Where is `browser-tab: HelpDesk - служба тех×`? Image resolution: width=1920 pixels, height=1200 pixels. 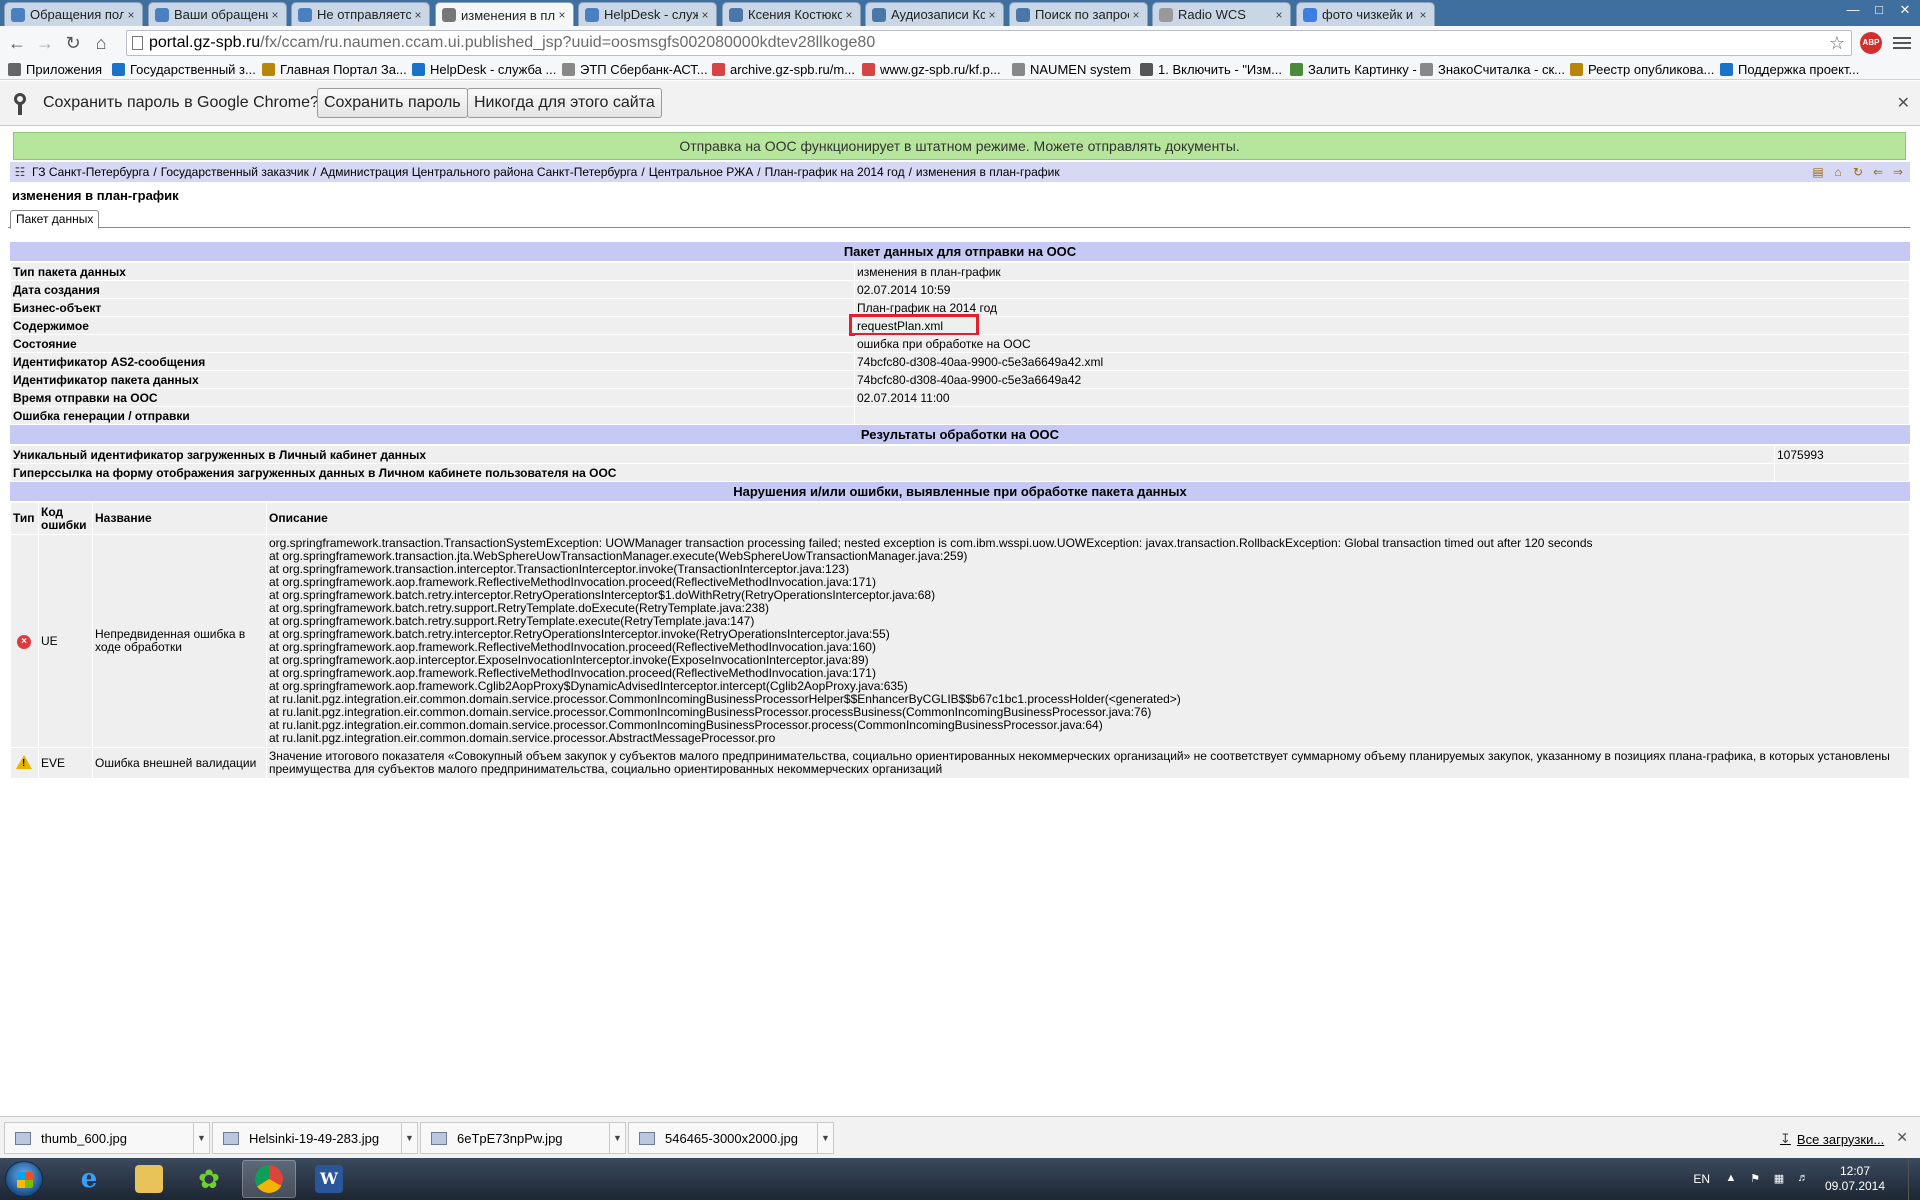
browser-tab: HelpDesk - служба тех× is located at coordinates (647, 14).